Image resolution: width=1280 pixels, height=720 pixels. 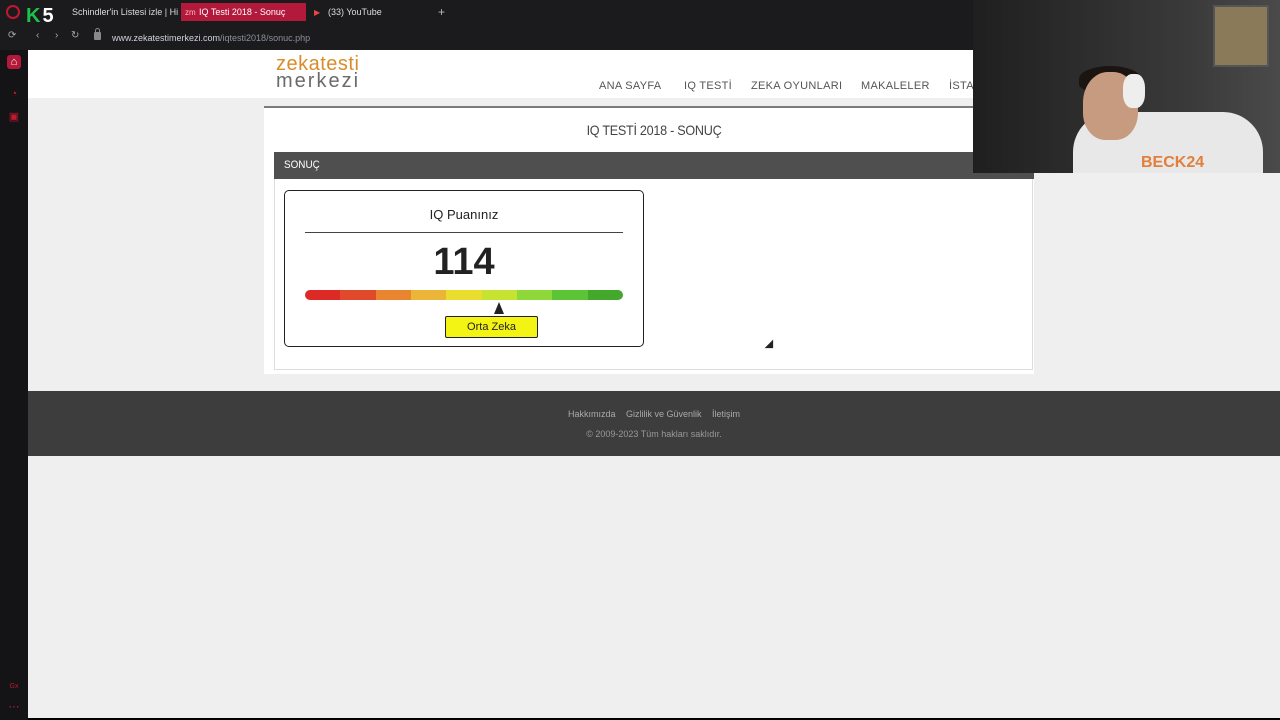 I want to click on tab-label: (33) YouTube, so click(x=355, y=12).